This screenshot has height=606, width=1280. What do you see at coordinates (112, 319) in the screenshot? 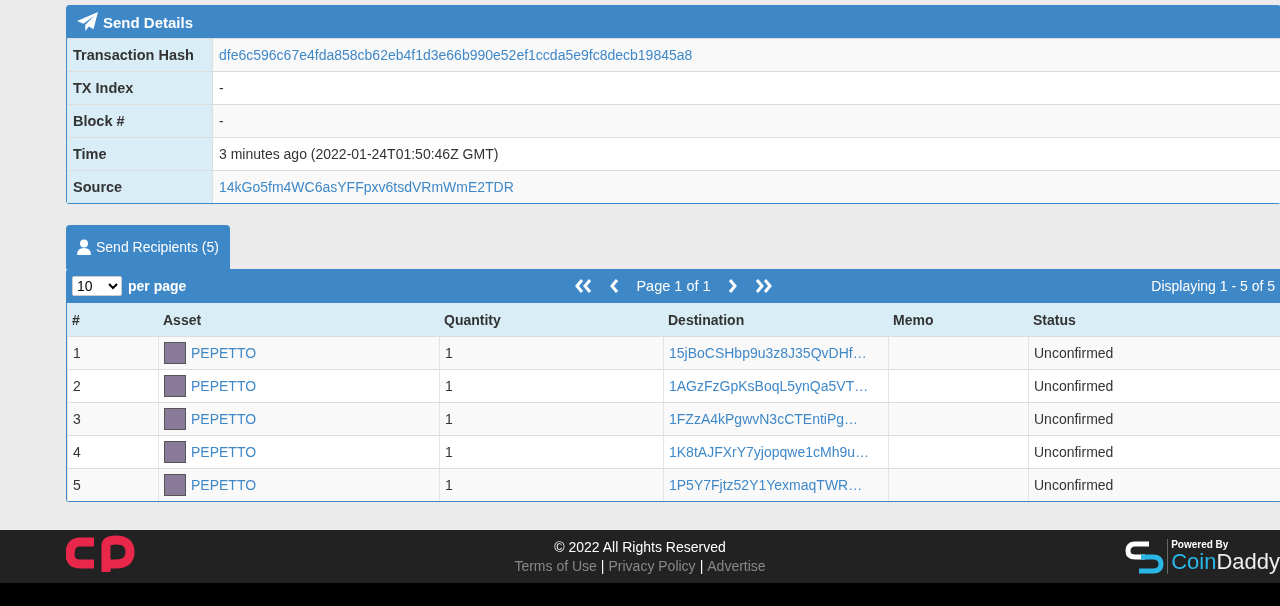
I see `column-header: #` at bounding box center [112, 319].